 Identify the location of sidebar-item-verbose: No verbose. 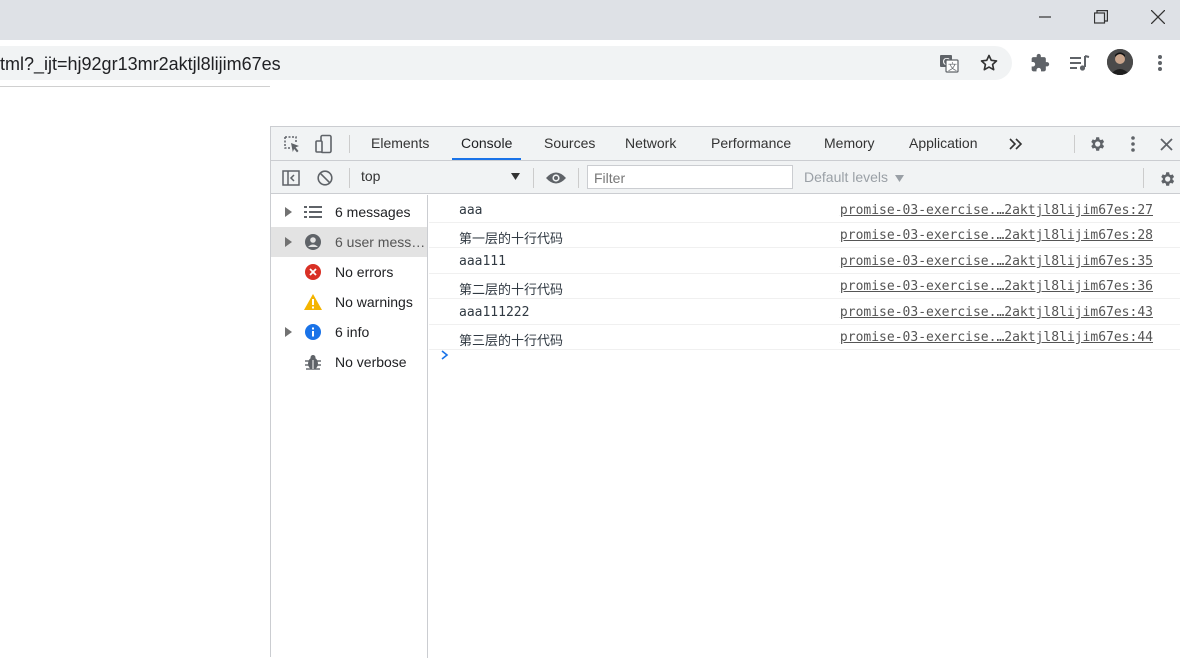
(349, 362).